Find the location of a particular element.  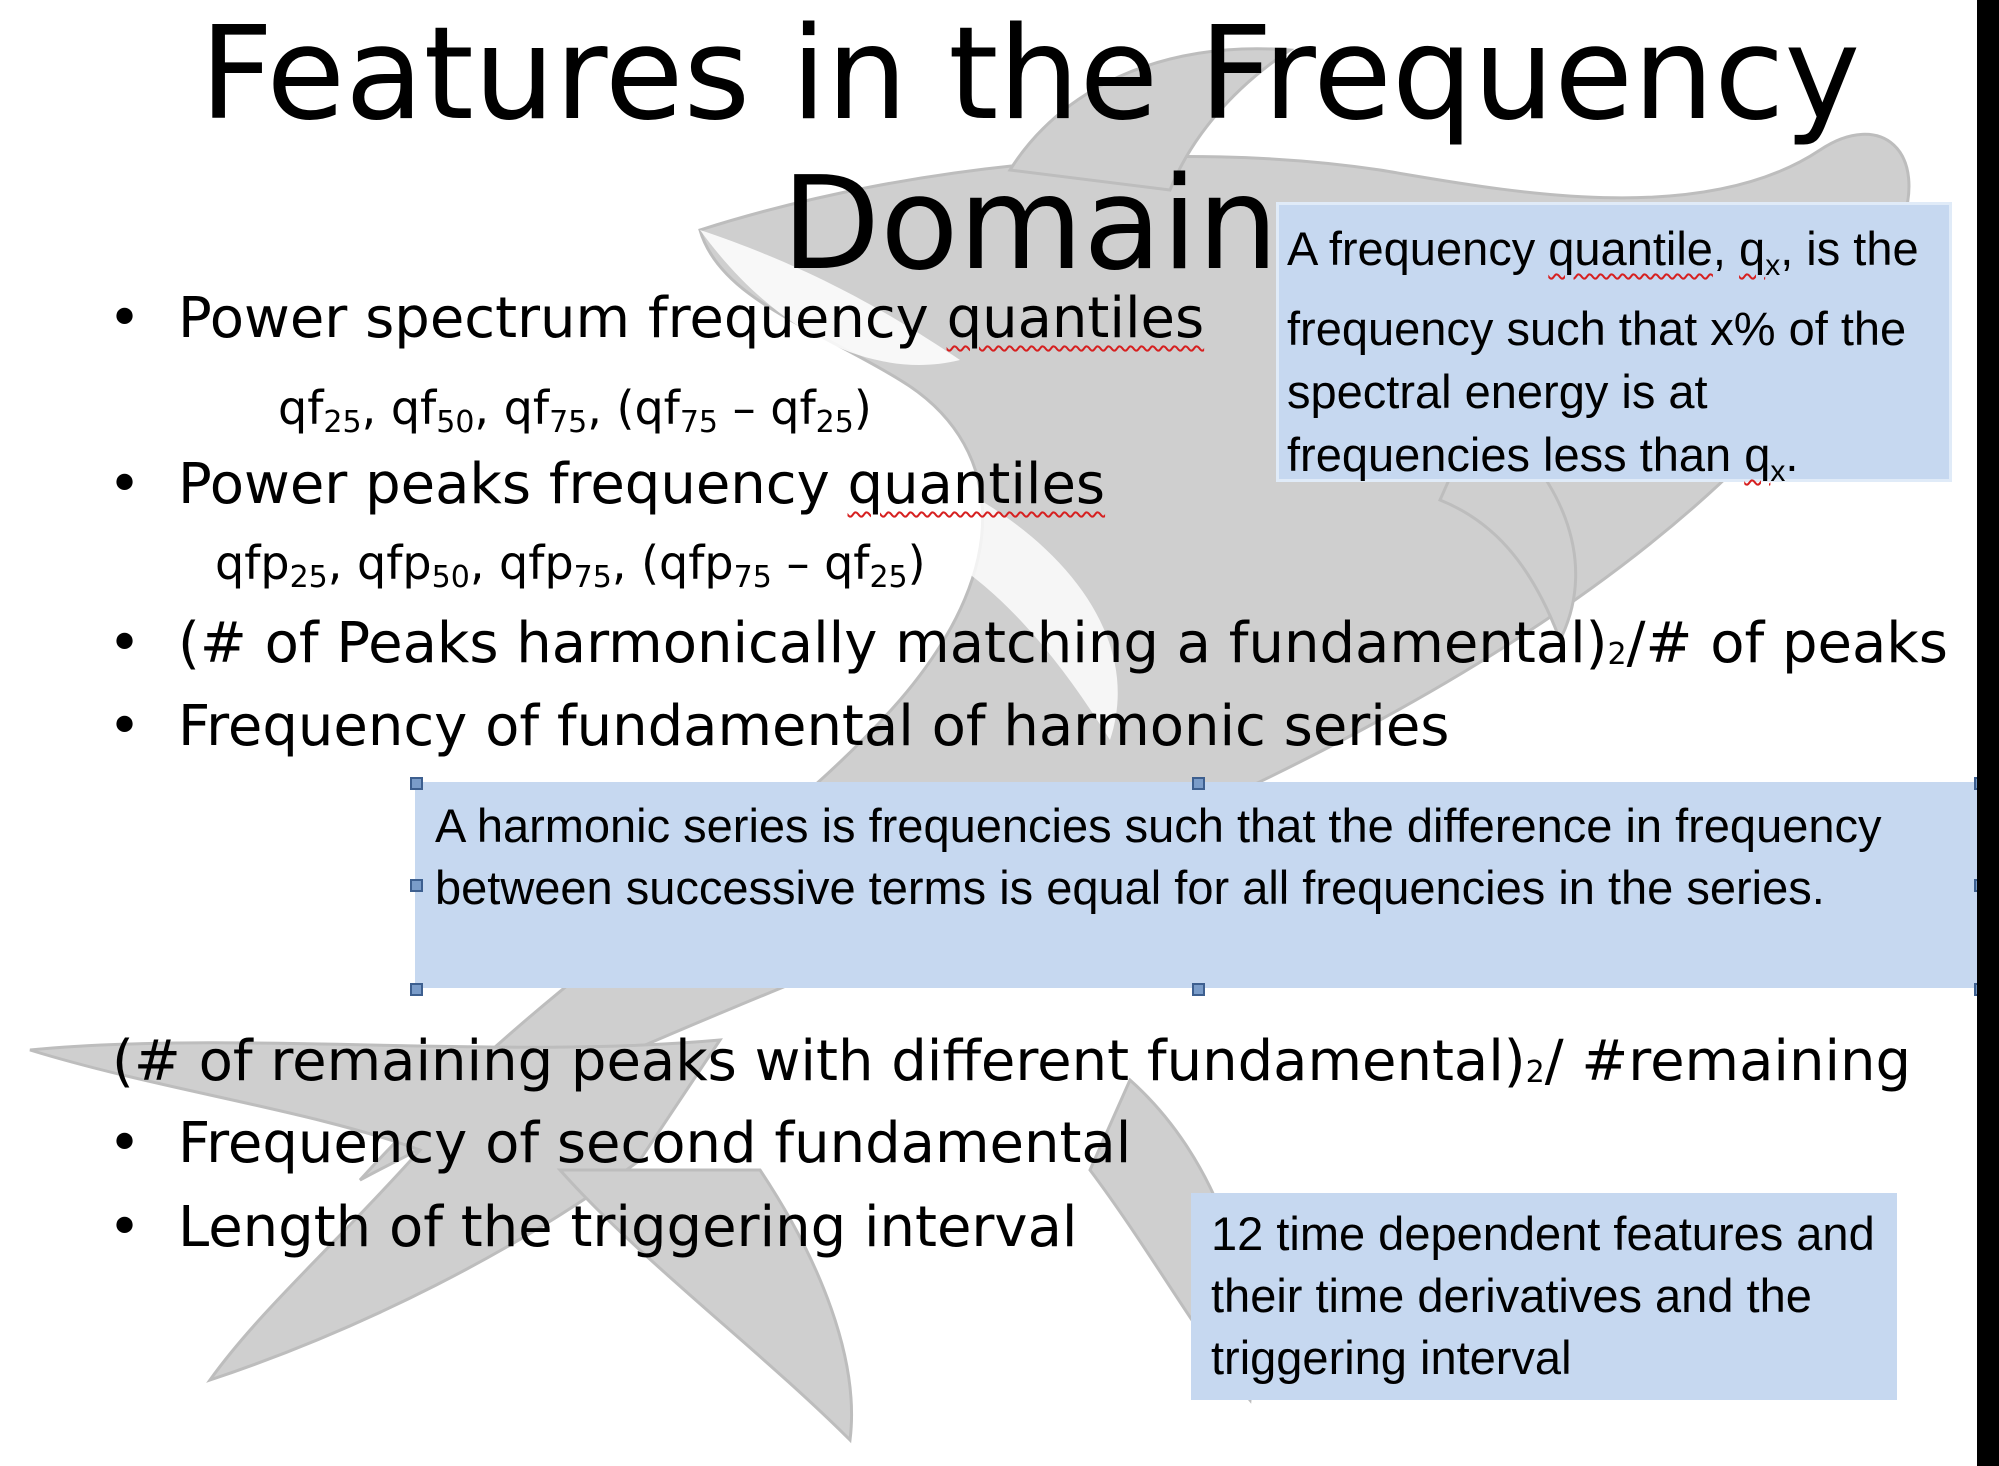

bullet-power-peaks: • Power peaks frequency quantiles is located at coordinates (606, 485).